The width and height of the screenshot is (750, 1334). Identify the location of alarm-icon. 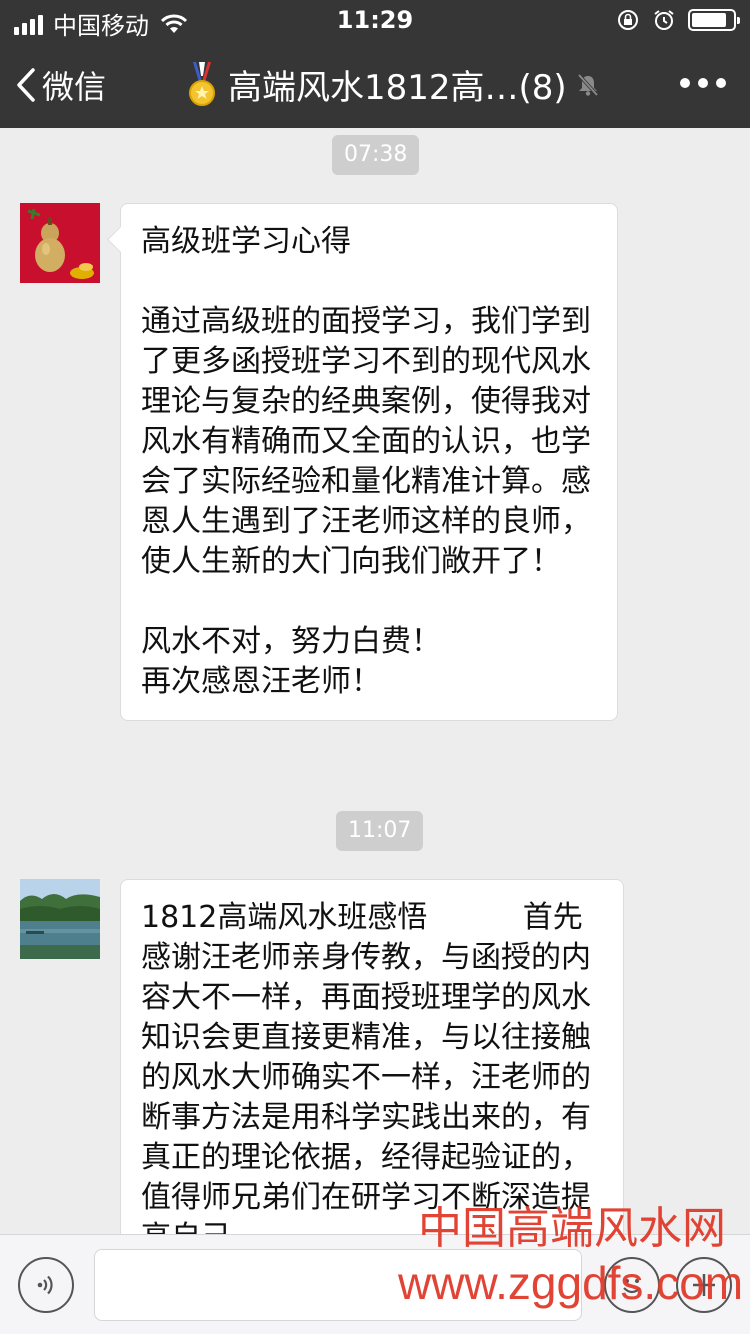
(664, 20).